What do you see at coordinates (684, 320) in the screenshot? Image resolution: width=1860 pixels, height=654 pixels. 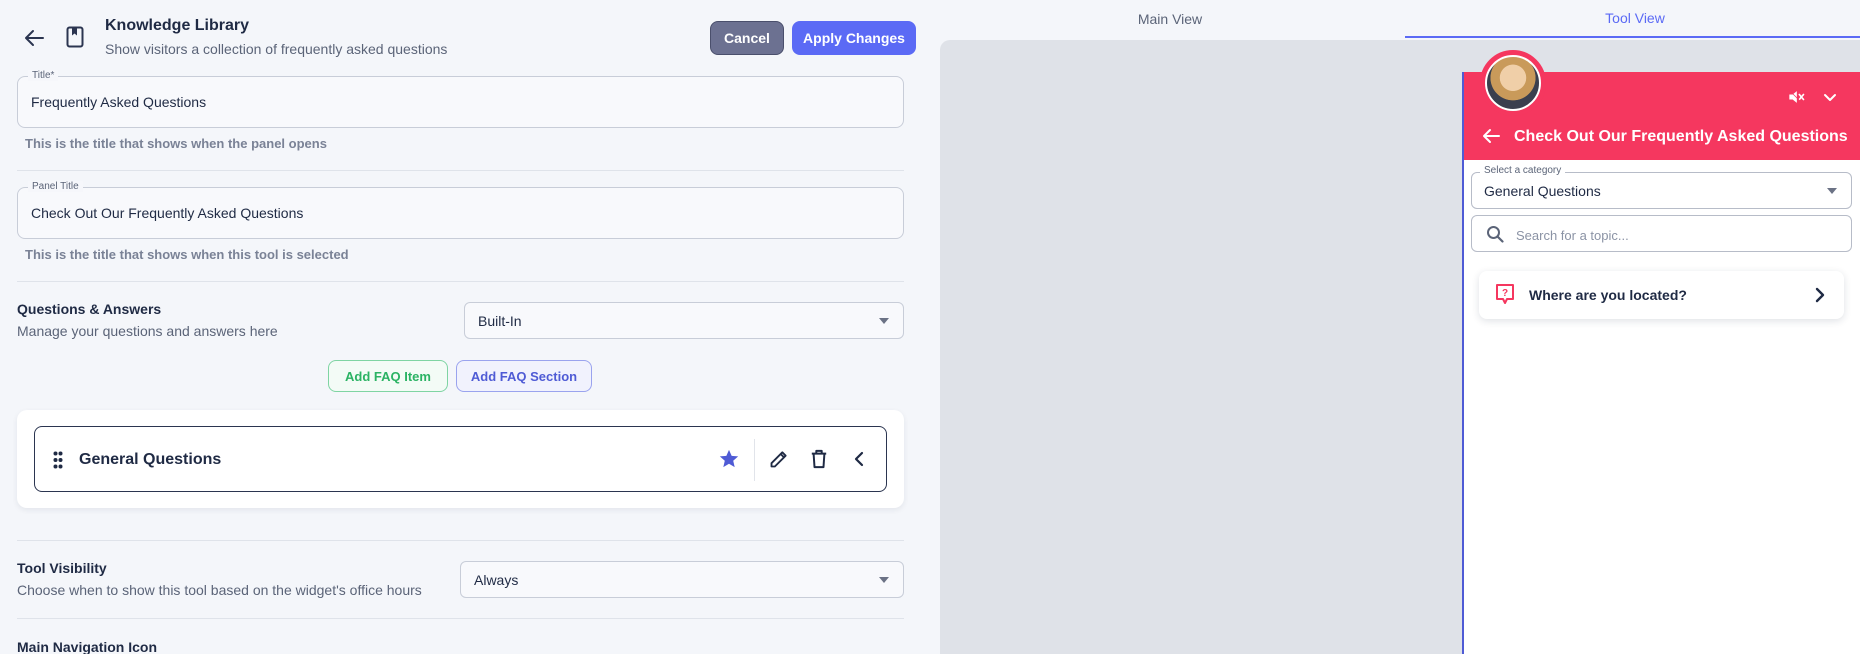 I see `qa-source-select: Built-In` at bounding box center [684, 320].